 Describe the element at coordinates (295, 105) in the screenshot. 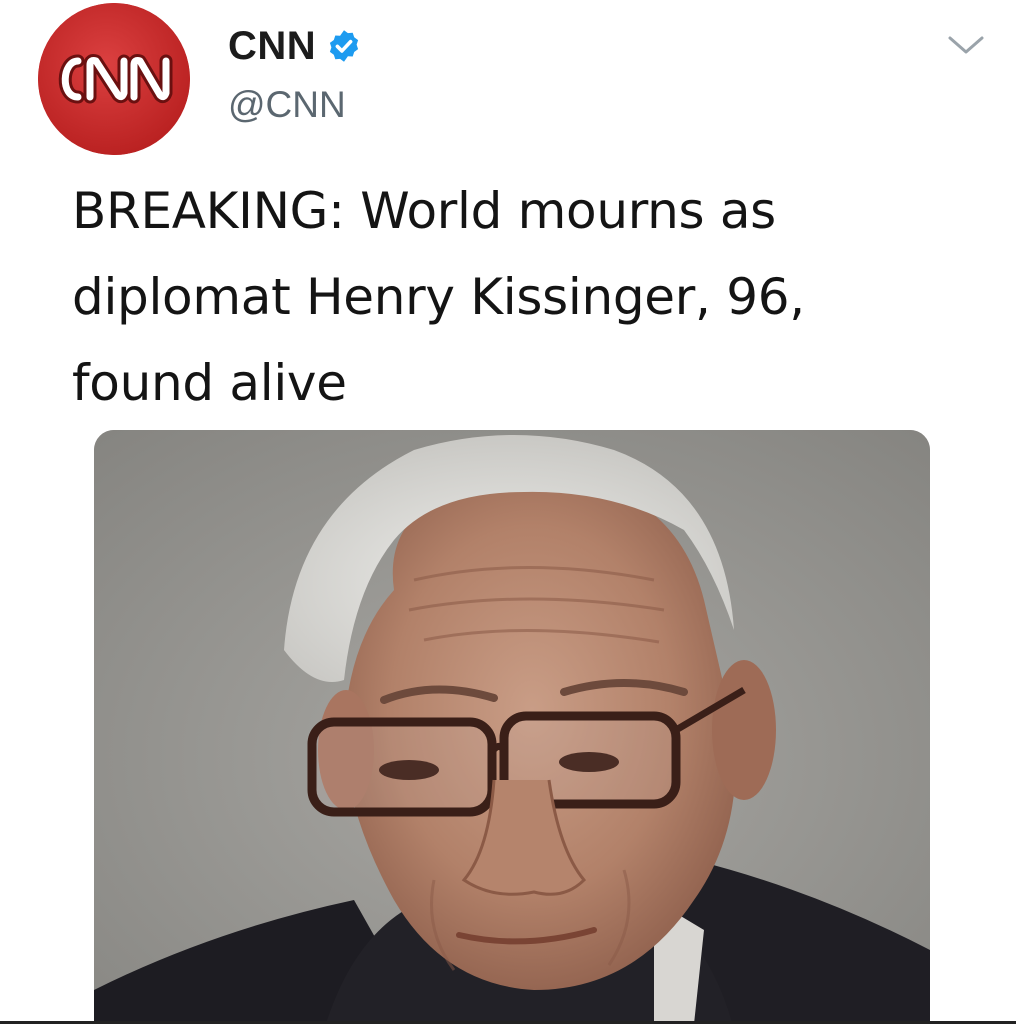

I see `handle: @CNN` at that location.